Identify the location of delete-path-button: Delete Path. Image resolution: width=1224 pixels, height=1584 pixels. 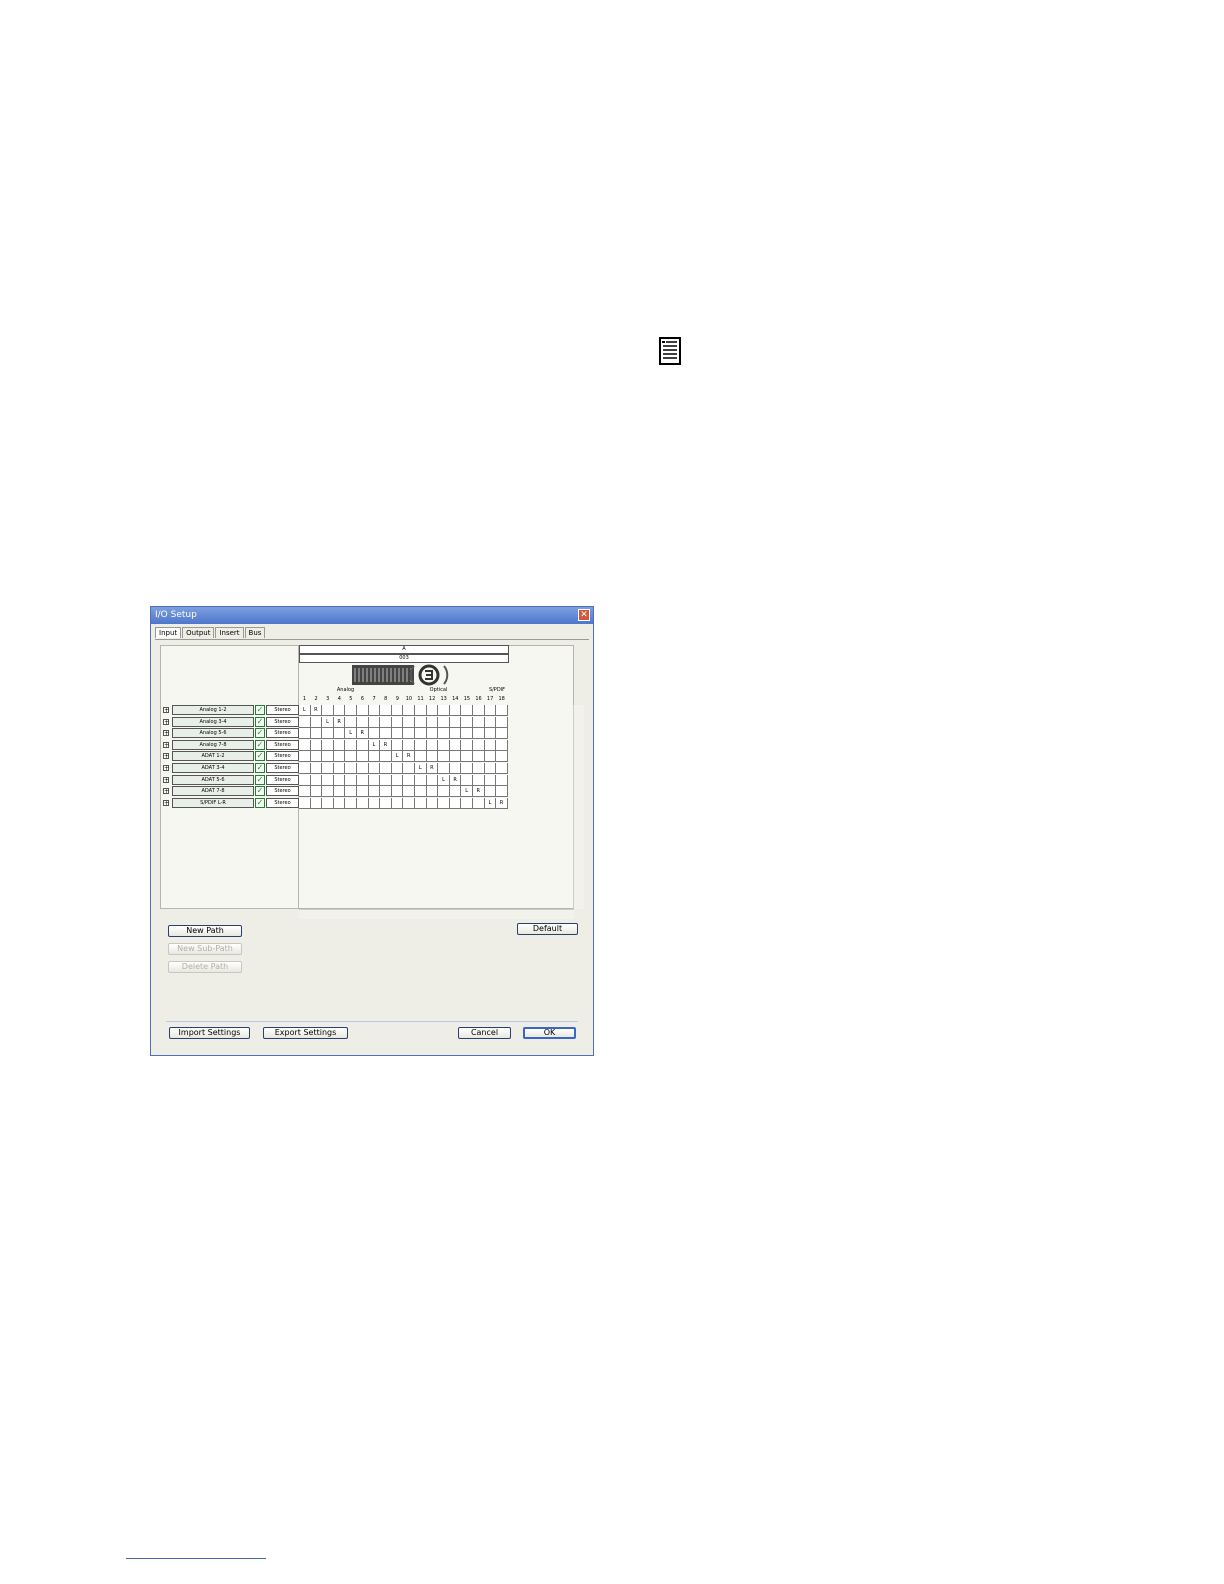
(205, 967).